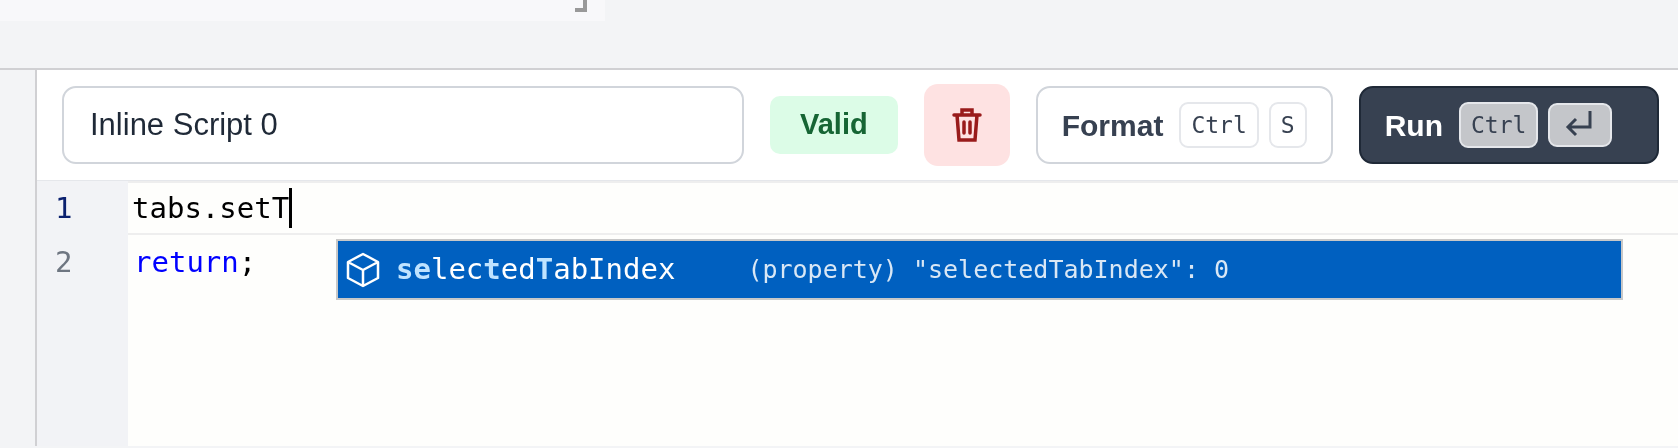  Describe the element at coordinates (291, 208) in the screenshot. I see `text-cursor` at that location.